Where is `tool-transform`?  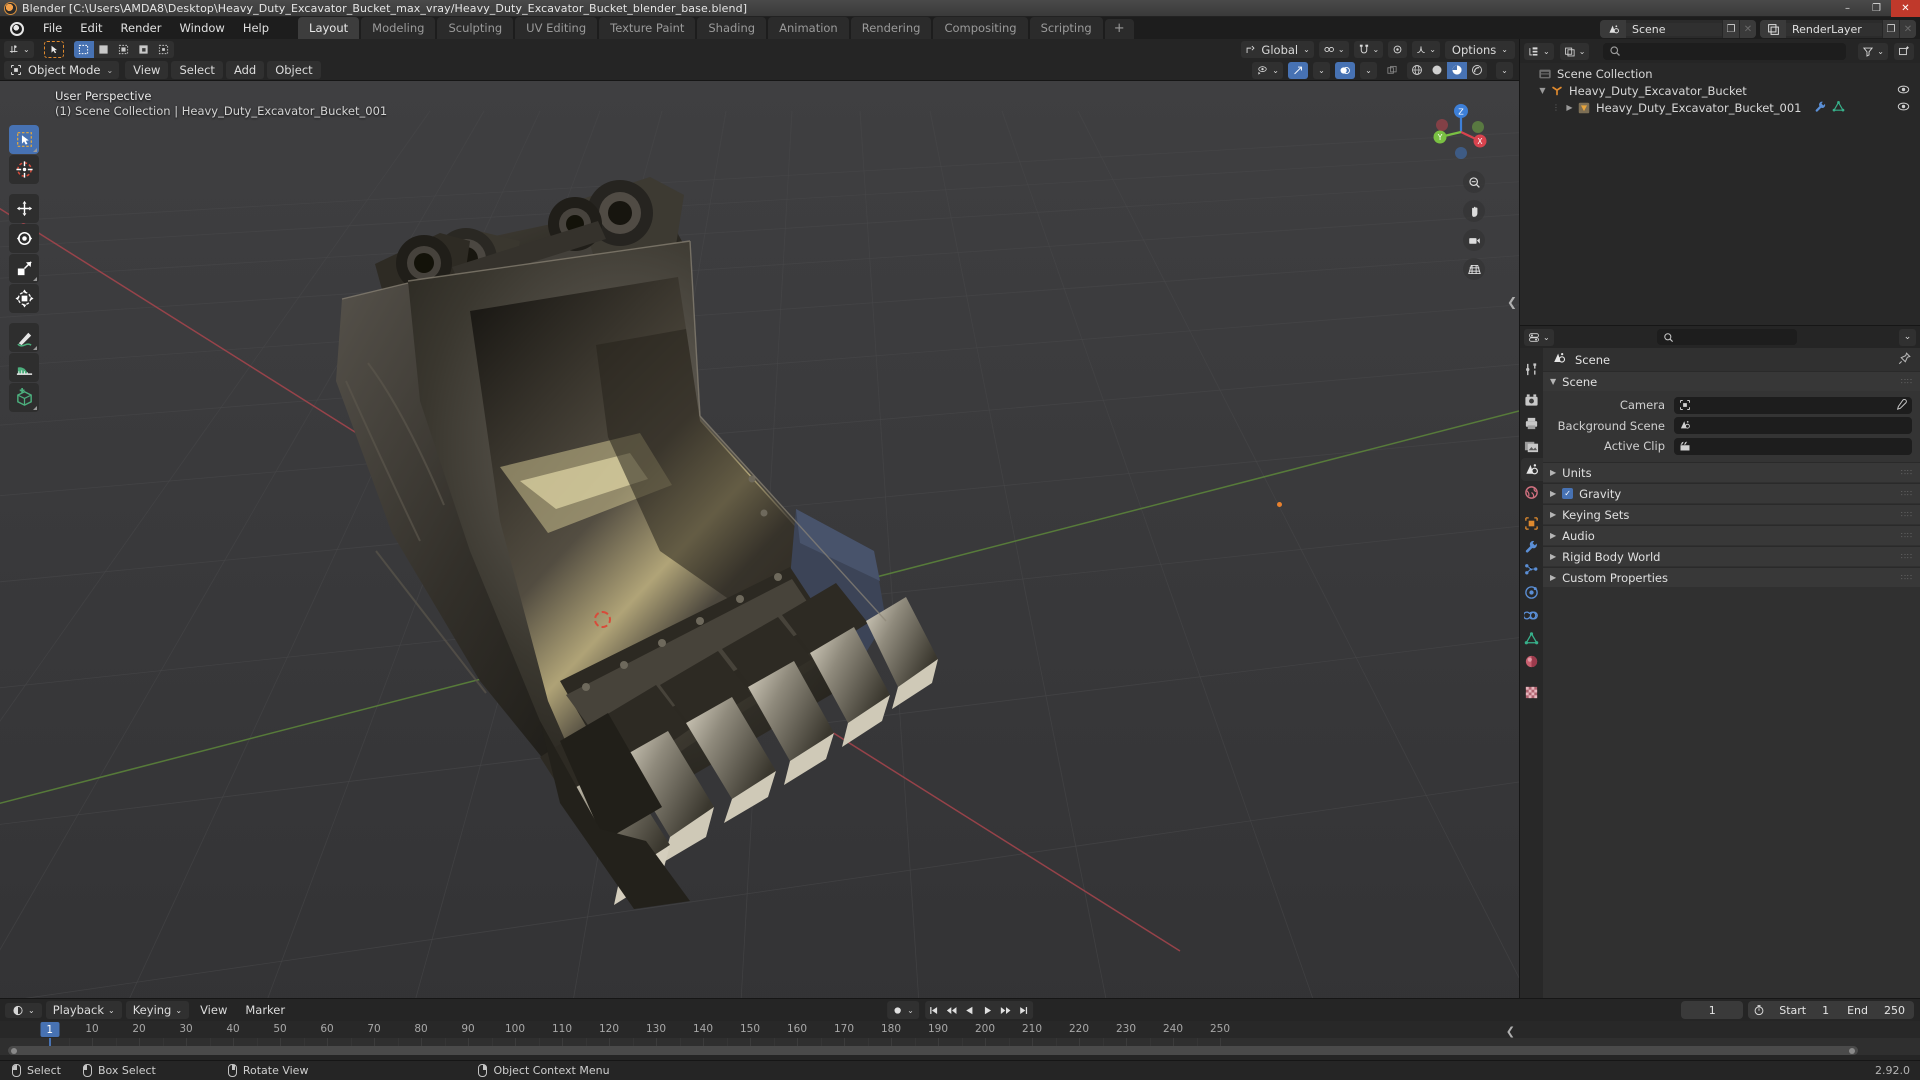
tool-transform is located at coordinates (24, 298).